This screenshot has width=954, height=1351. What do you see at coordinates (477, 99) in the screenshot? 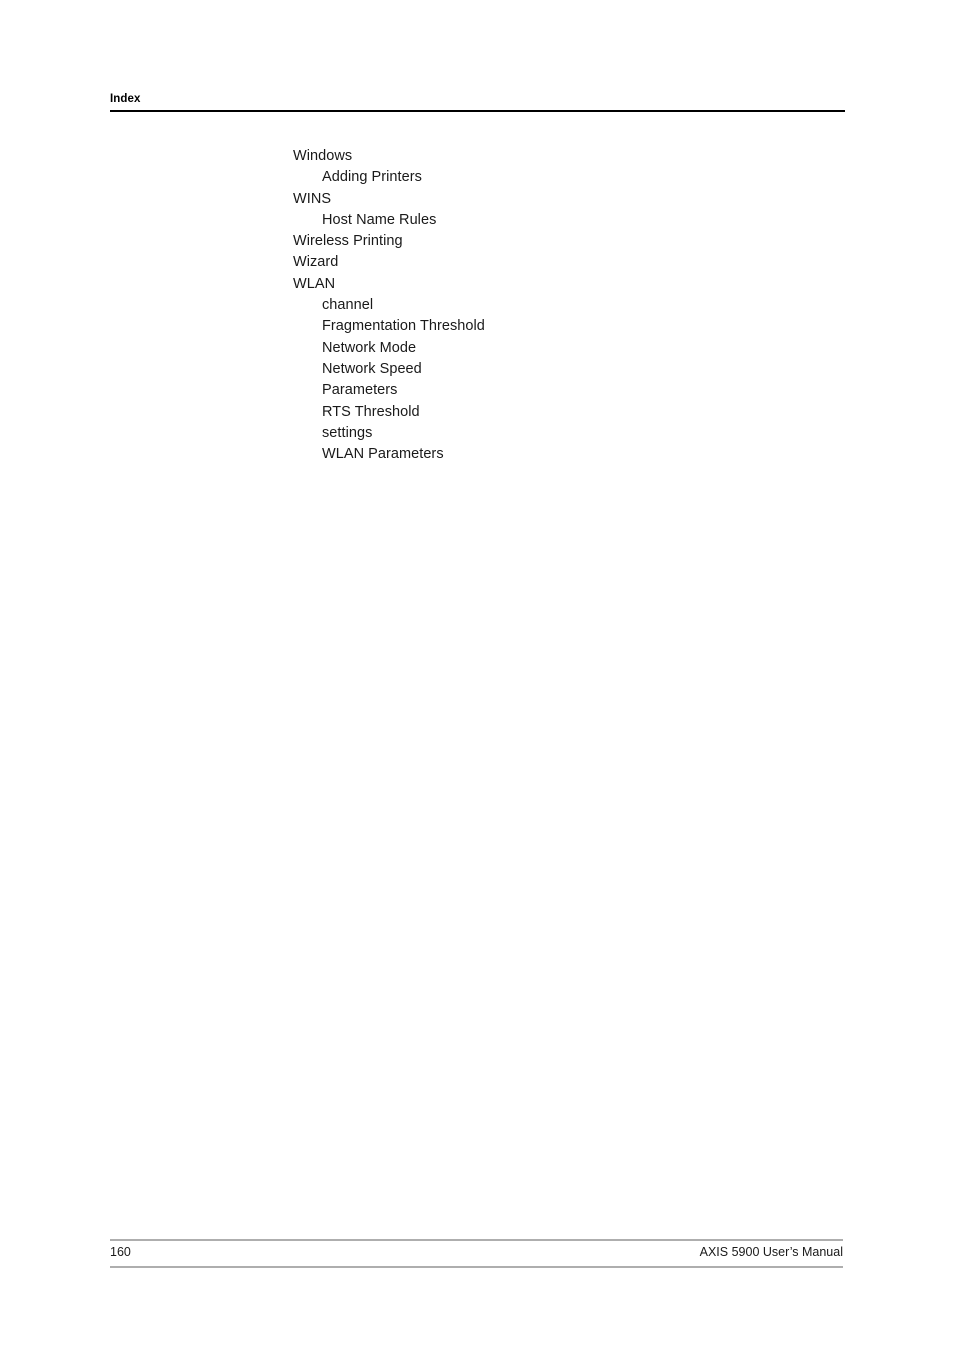
I see `page-header: Index` at bounding box center [477, 99].